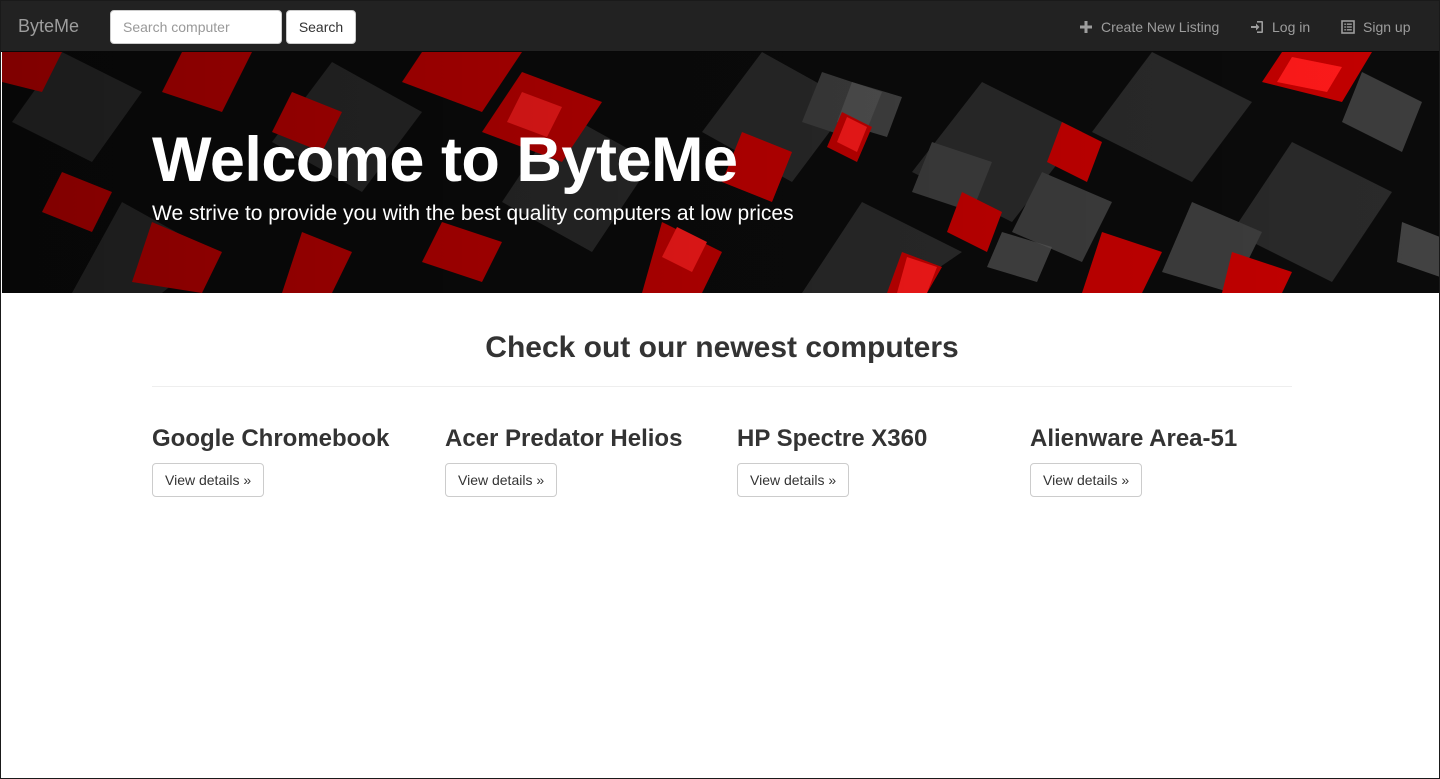  Describe the element at coordinates (1348, 26) in the screenshot. I see `list-alt-icon` at that location.